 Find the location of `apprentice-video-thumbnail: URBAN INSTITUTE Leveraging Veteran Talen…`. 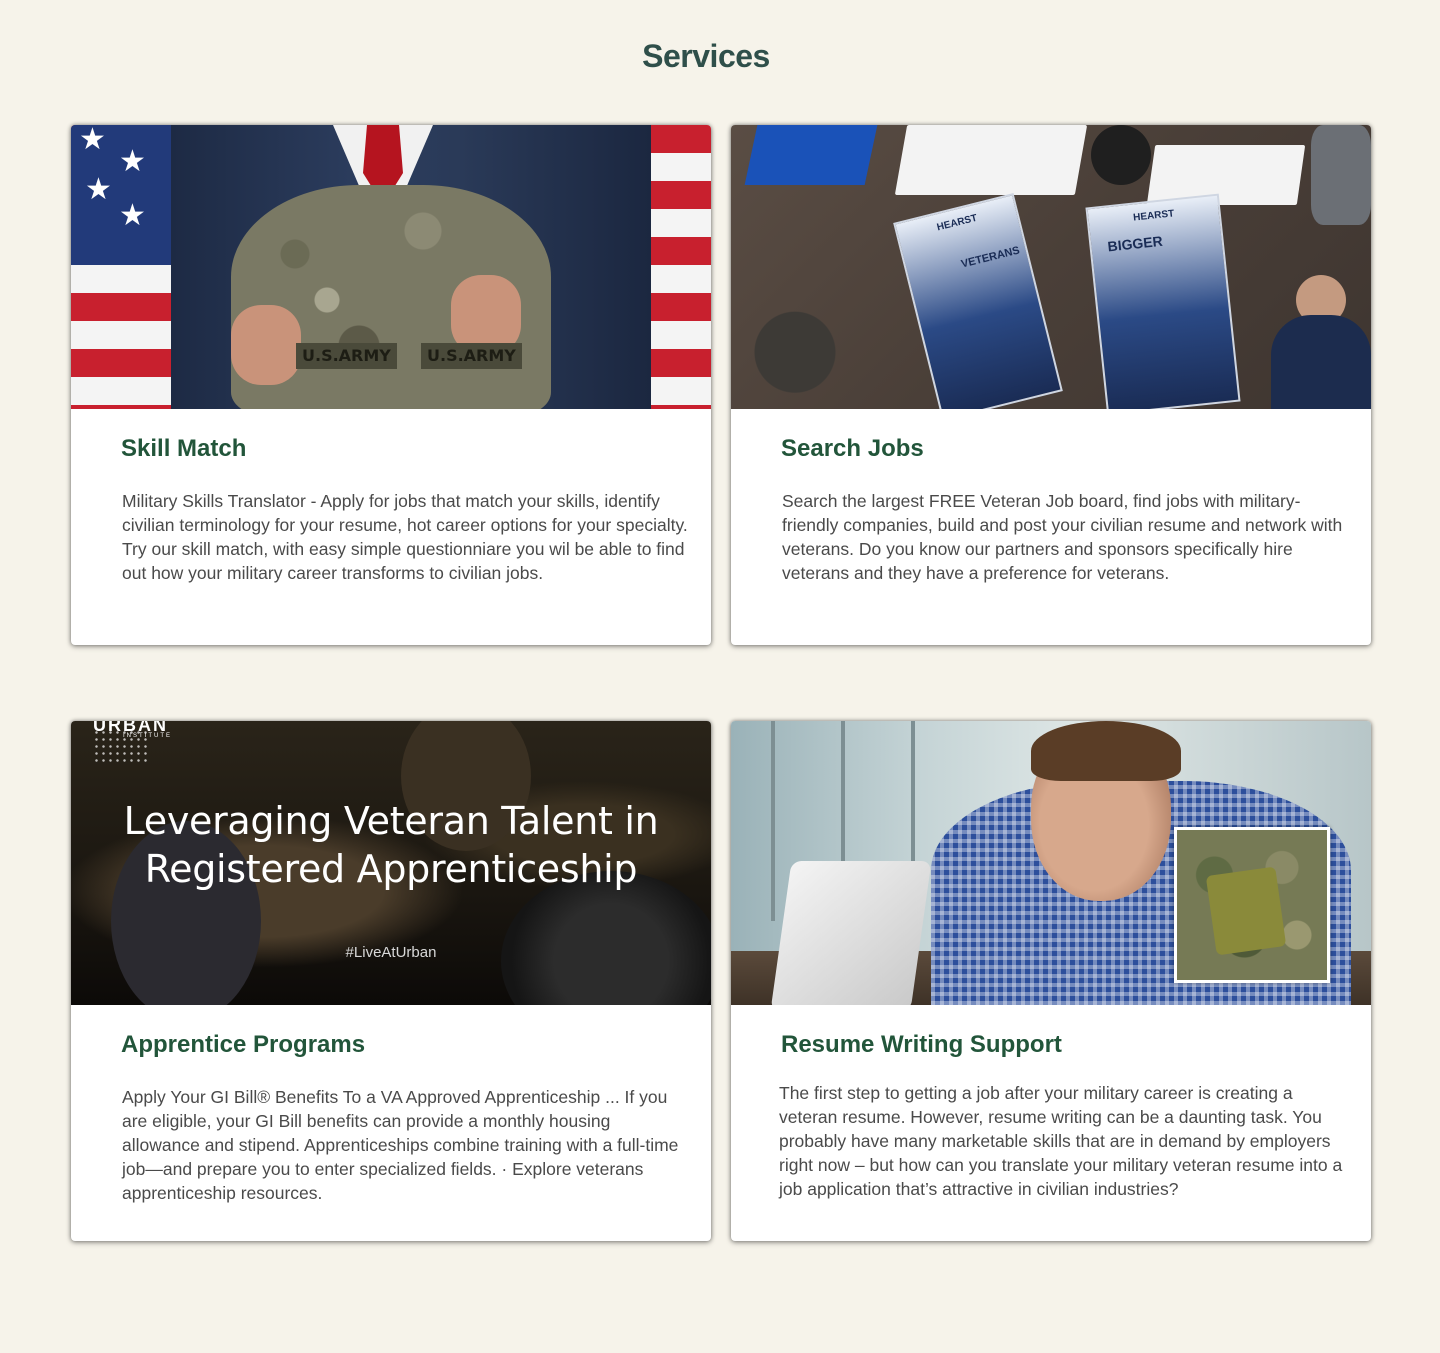

apprentice-video-thumbnail: URBAN INSTITUTE Leveraging Veteran Talen… is located at coordinates (391, 863).